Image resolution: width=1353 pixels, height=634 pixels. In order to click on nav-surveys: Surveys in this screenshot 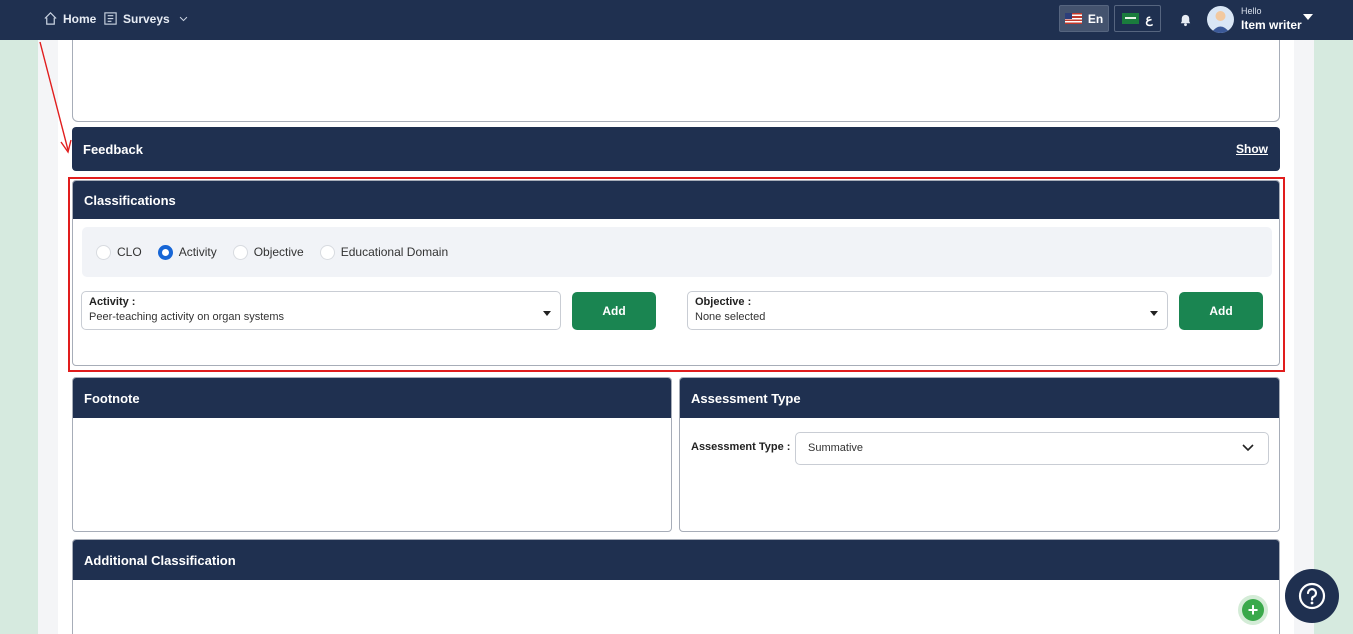, I will do `click(146, 18)`.